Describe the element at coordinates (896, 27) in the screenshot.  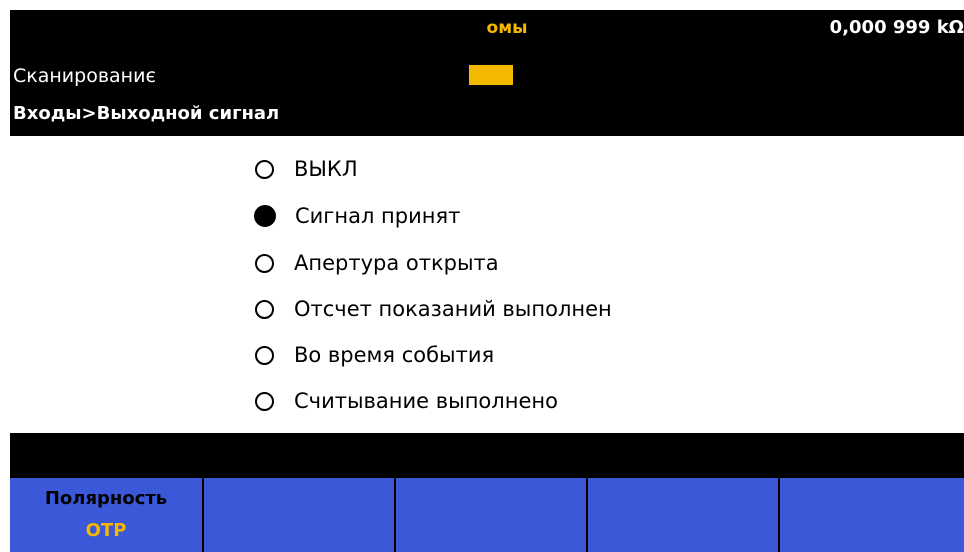
I see `measurement-reading: 0,000 999 kΩ` at that location.